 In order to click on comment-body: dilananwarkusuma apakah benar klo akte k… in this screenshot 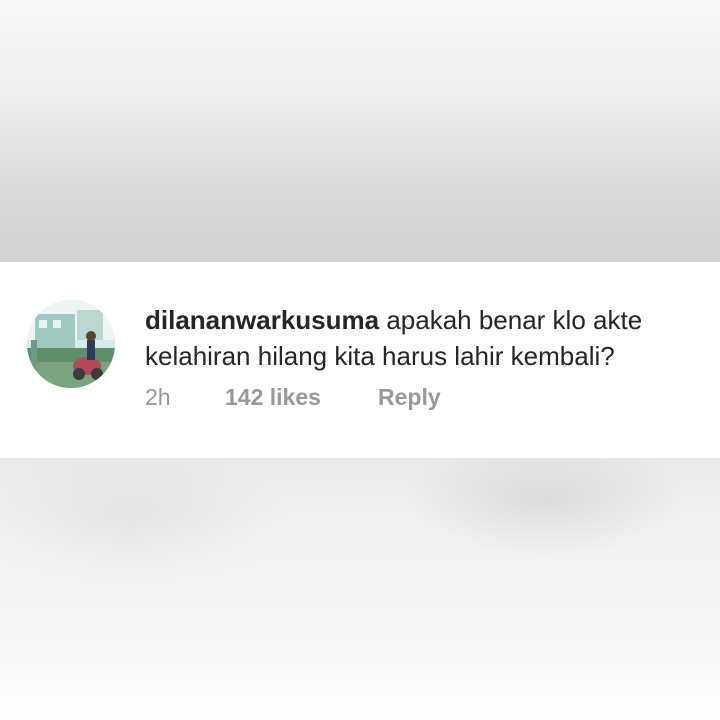, I will do `click(425, 338)`.